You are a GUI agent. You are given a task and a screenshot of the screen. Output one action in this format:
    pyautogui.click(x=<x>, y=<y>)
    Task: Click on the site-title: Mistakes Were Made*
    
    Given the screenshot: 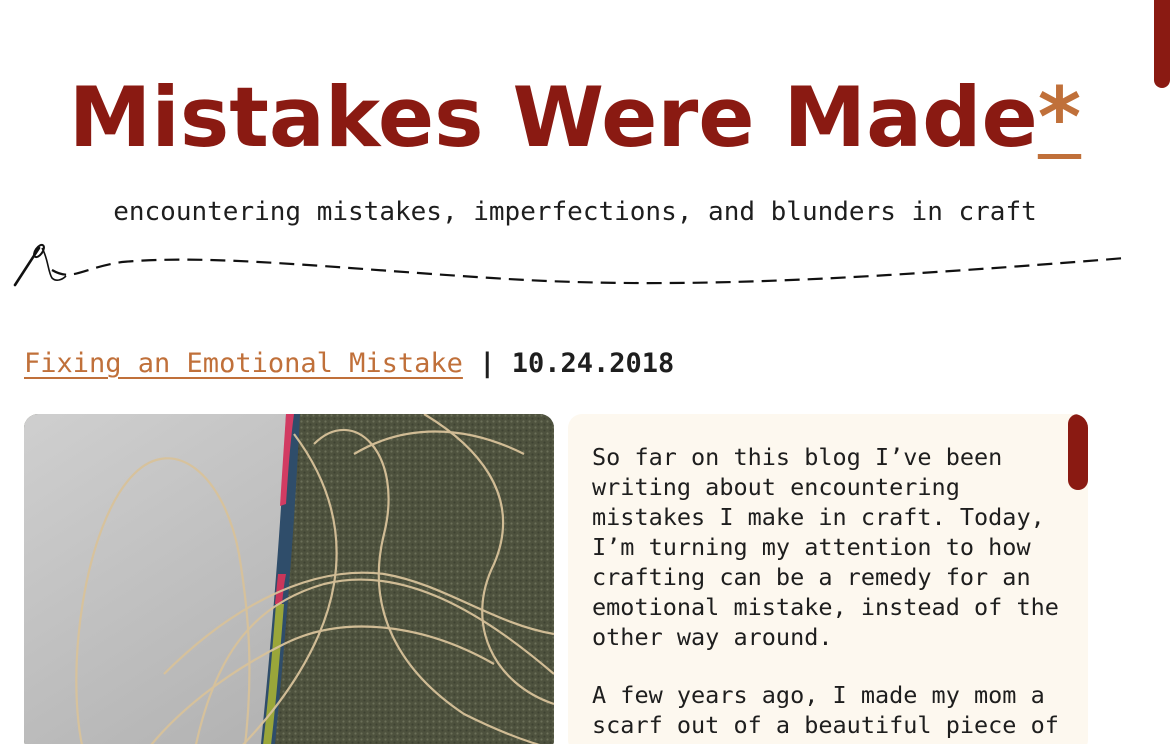 What is the action you would take?
    pyautogui.click(x=575, y=118)
    